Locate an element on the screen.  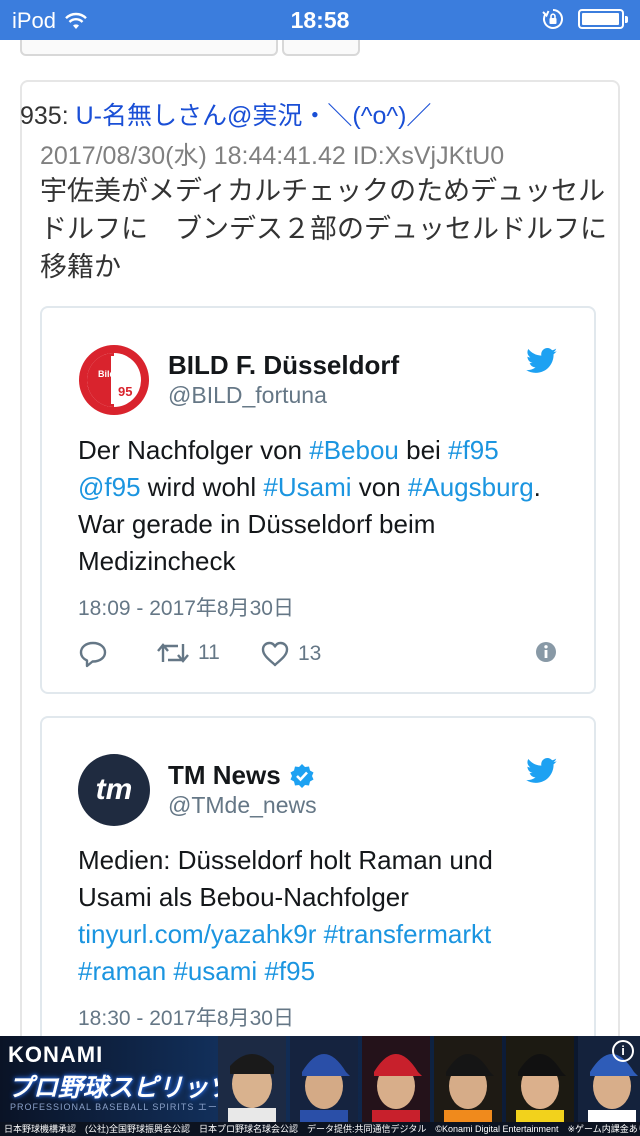
info-button is located at coordinates (546, 652).